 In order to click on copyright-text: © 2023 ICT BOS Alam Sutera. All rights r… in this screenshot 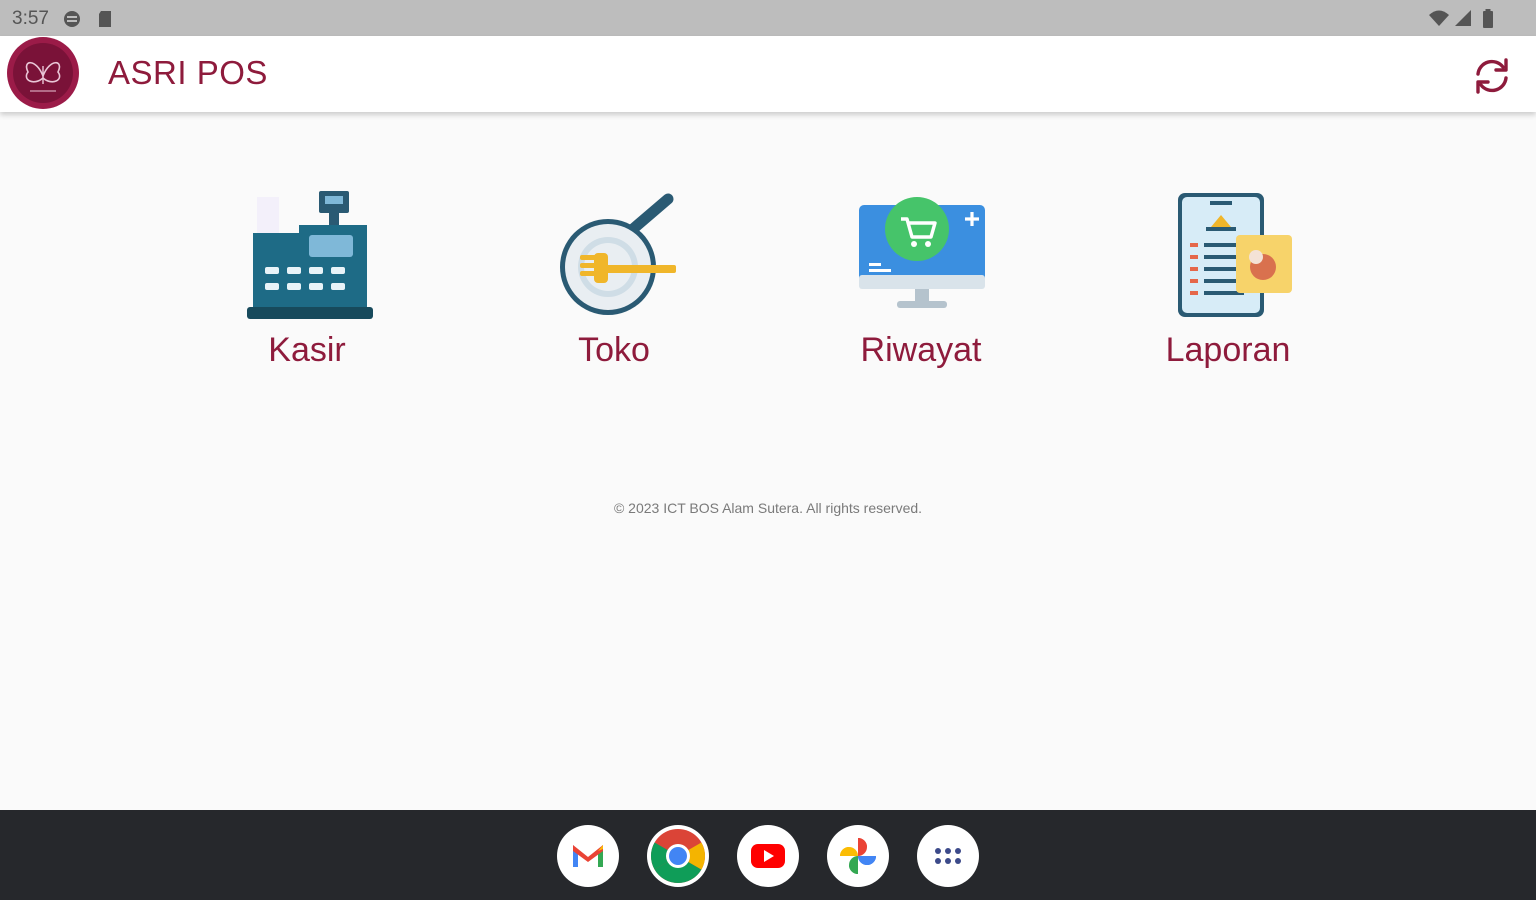, I will do `click(768, 508)`.